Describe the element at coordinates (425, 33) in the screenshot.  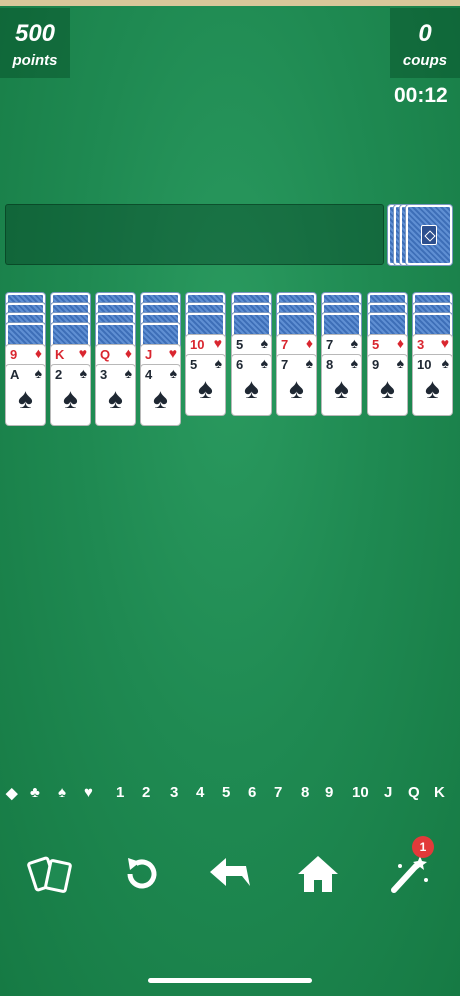
I see `moves-value: 0` at that location.